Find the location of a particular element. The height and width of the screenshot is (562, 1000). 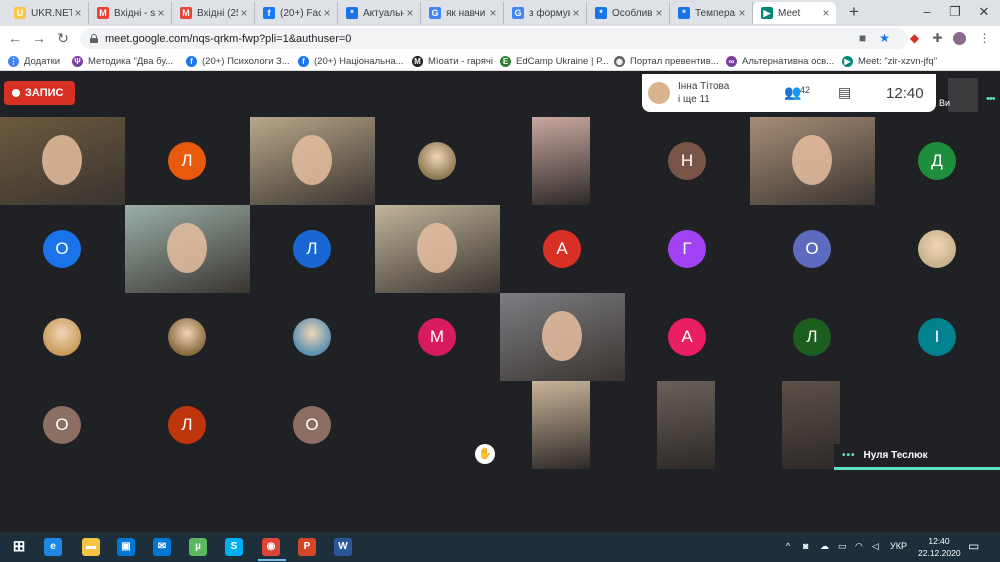

people-icon: 👥 is located at coordinates (792, 92).